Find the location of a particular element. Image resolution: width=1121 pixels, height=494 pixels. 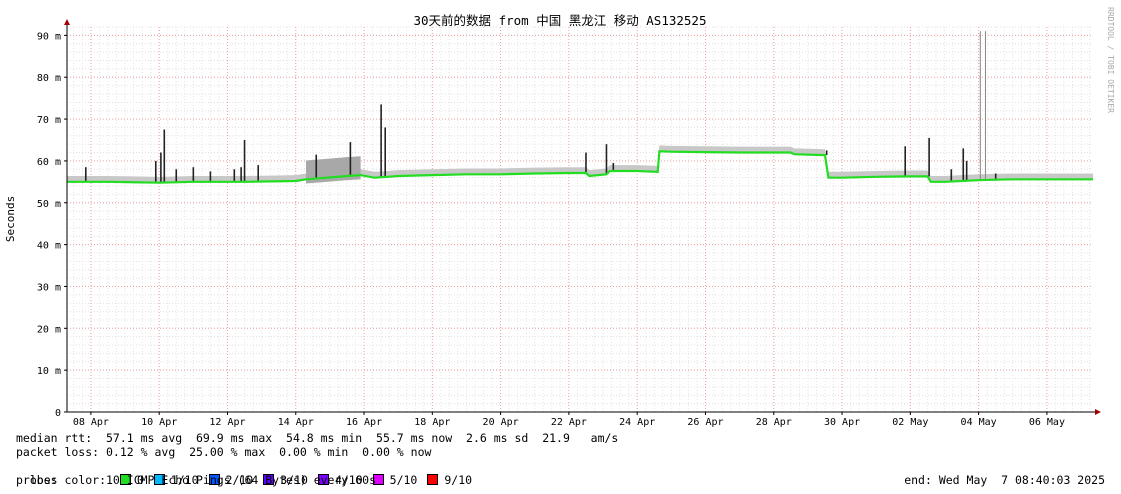

y-tick-label: 30 m is located at coordinates (49, 287).